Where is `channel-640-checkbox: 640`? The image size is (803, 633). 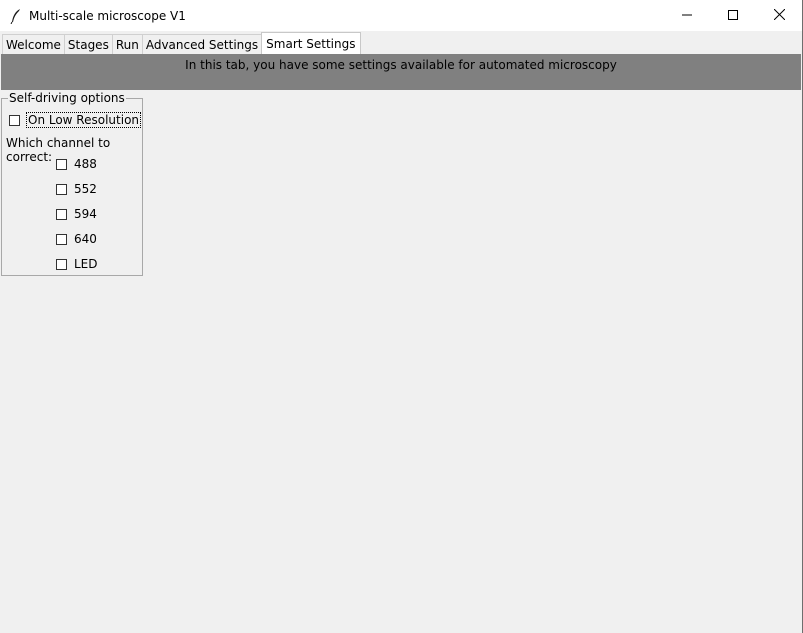
channel-640-checkbox: 640 is located at coordinates (76, 239).